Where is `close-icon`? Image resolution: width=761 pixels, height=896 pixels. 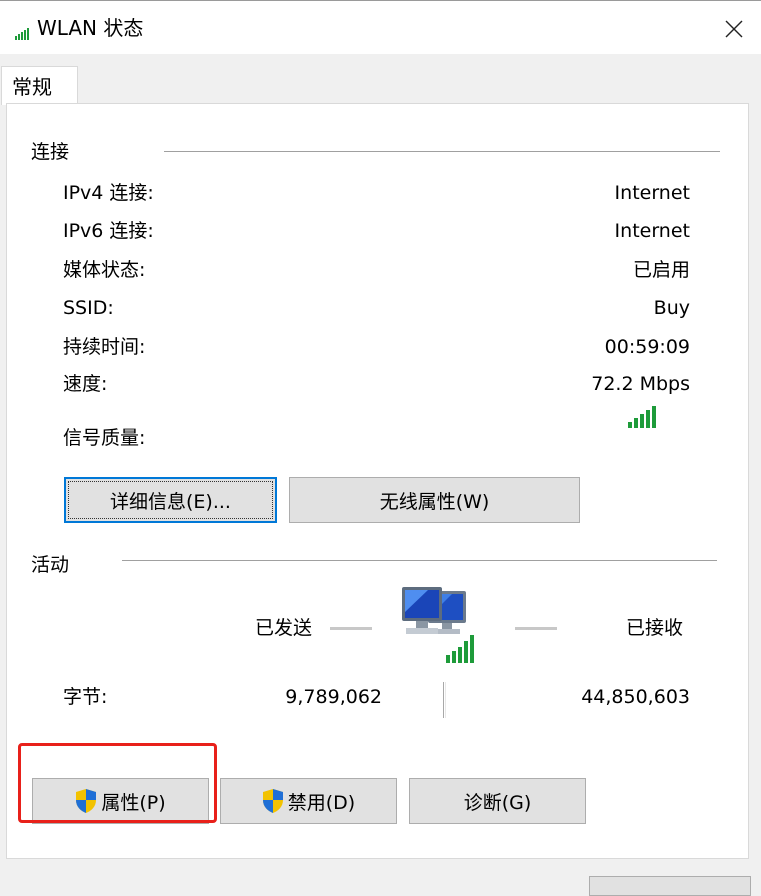 close-icon is located at coordinates (734, 29).